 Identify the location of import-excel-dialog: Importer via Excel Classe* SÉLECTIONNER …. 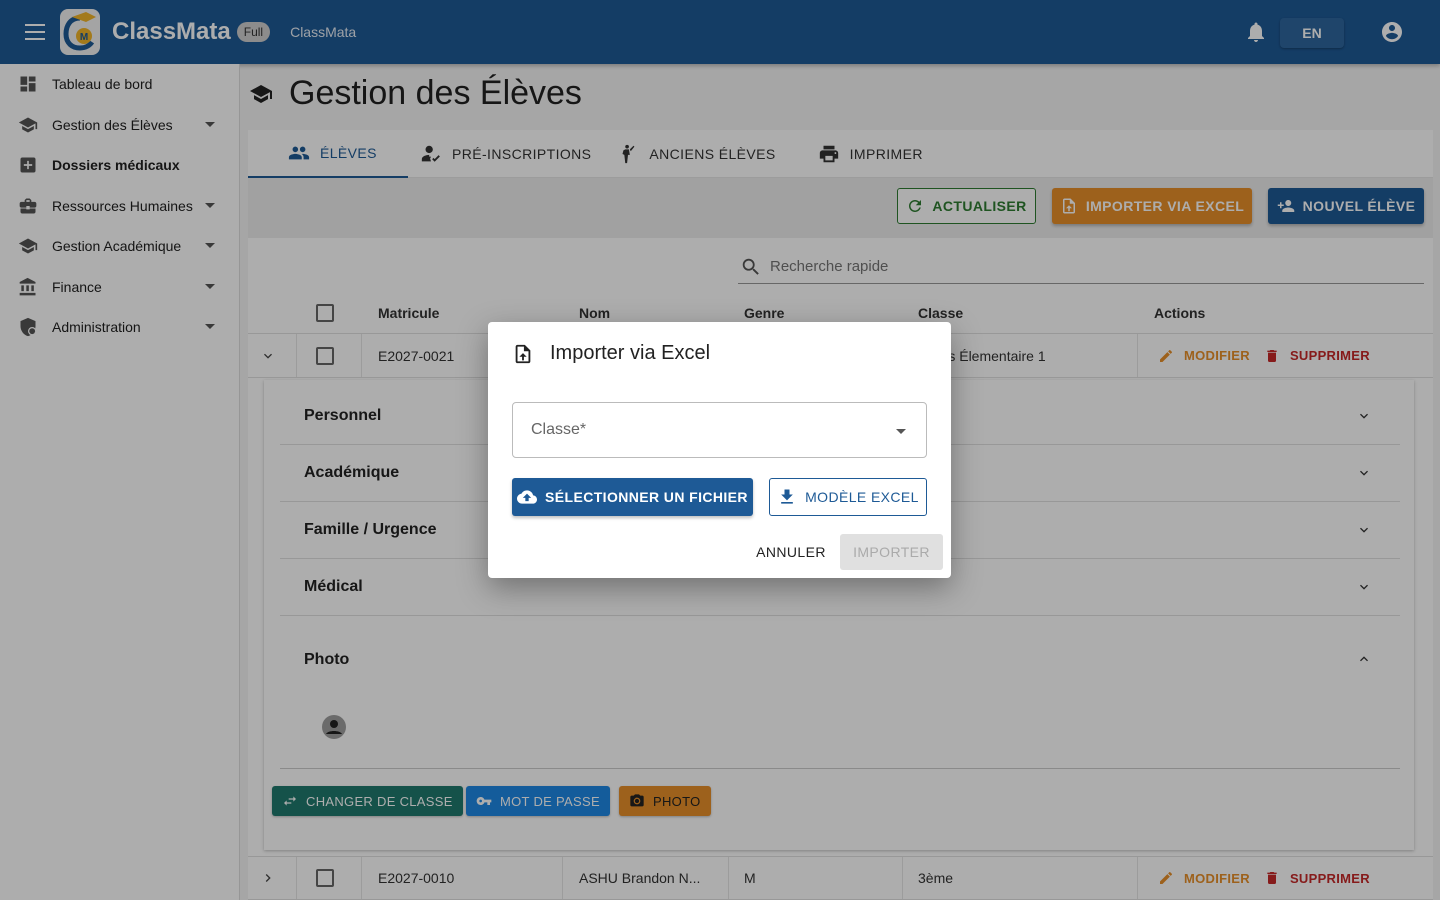
(719, 450).